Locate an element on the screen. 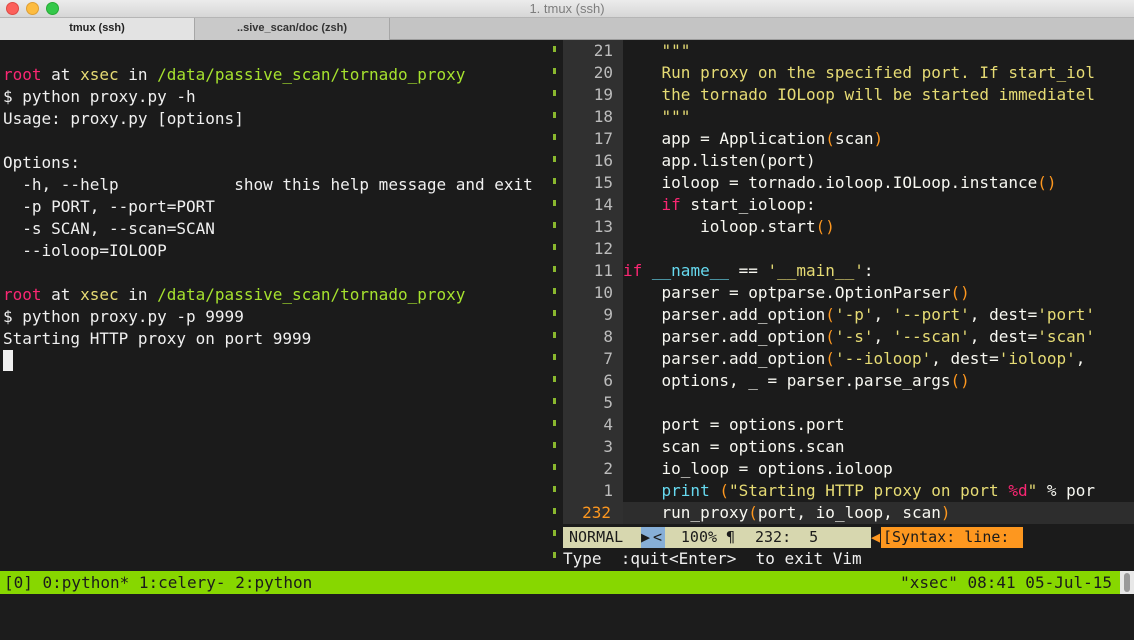 The image size is (1134, 640). code-line: parser = optparse.OptionParser() is located at coordinates (796, 292).